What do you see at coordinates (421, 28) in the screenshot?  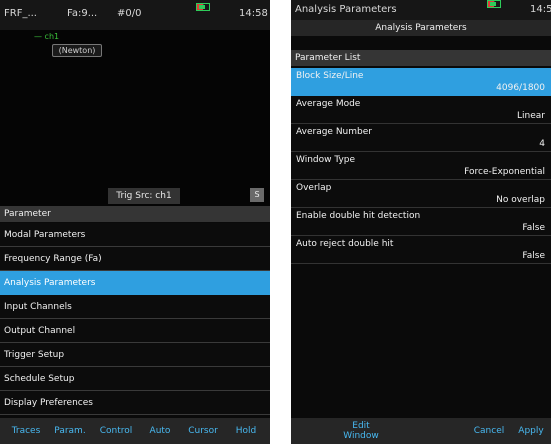 I see `dialog-title: Analysis Parameters` at bounding box center [421, 28].